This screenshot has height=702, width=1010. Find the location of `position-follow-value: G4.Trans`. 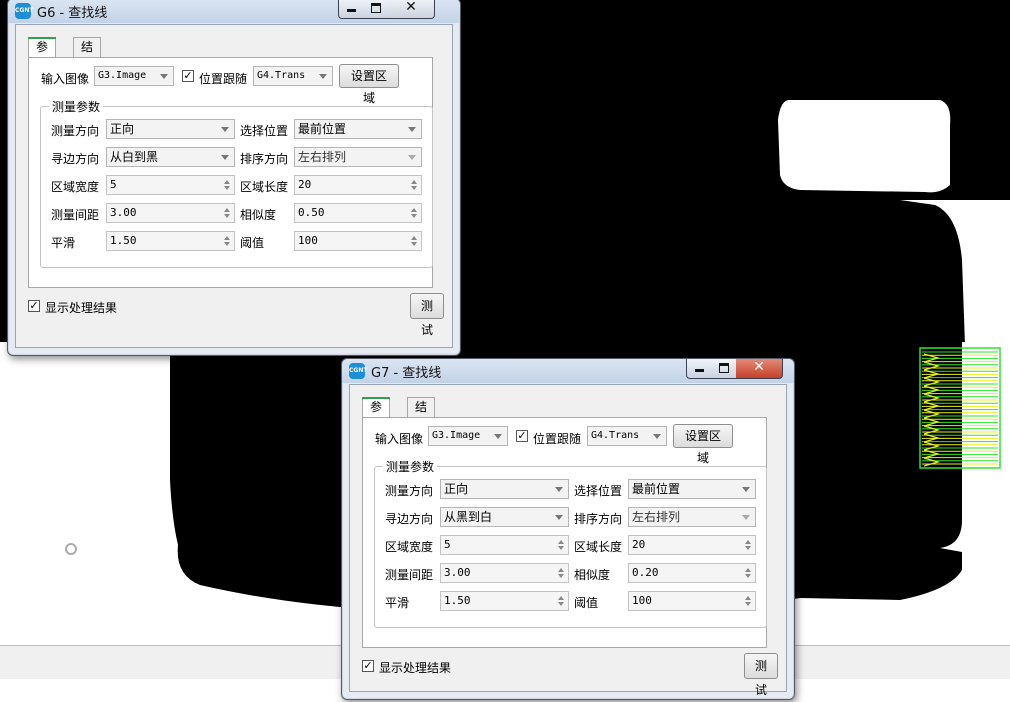

position-follow-value: G4.Trans is located at coordinates (615, 435).